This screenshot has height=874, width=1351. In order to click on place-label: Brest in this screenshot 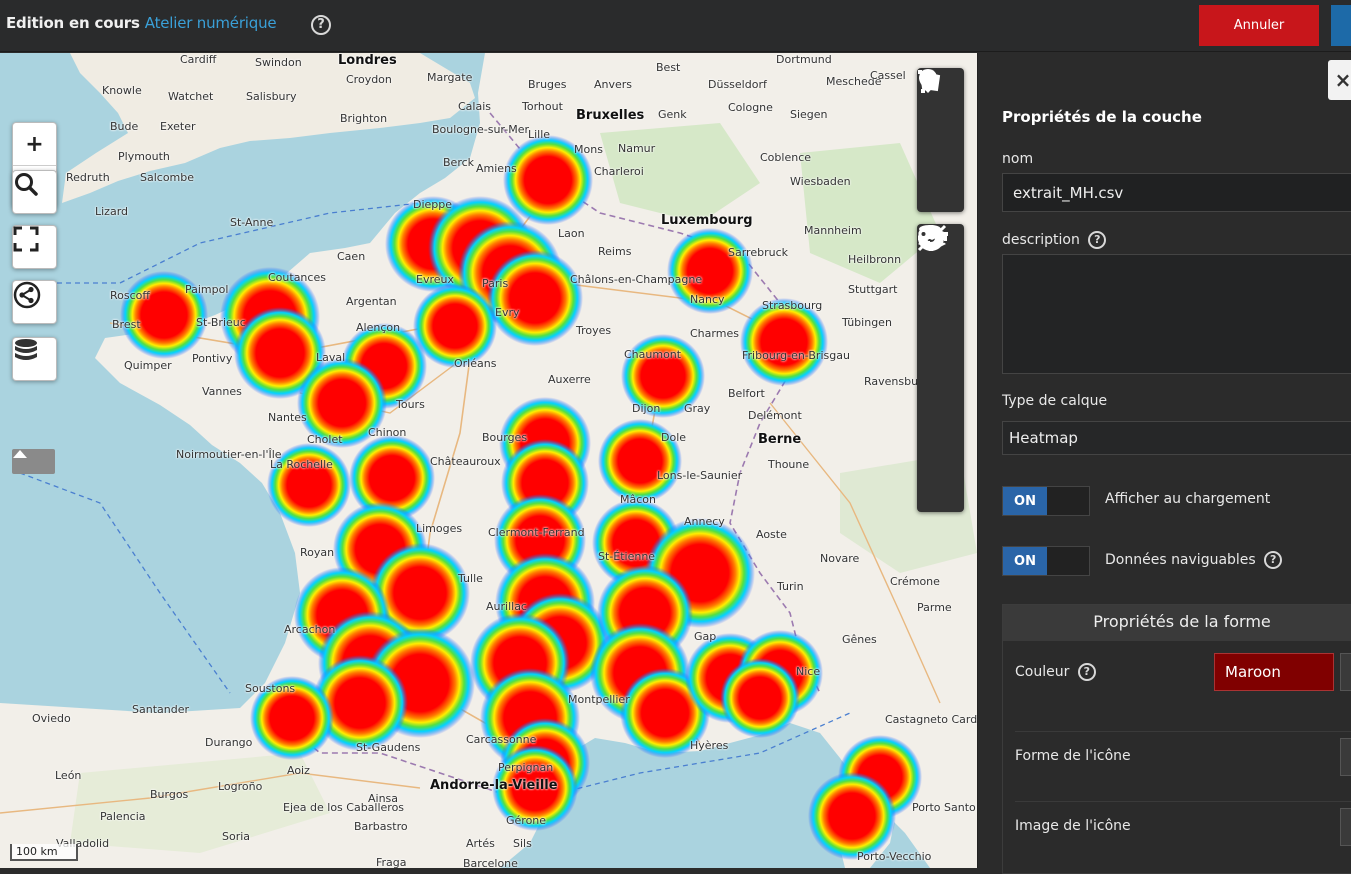, I will do `click(126, 324)`.